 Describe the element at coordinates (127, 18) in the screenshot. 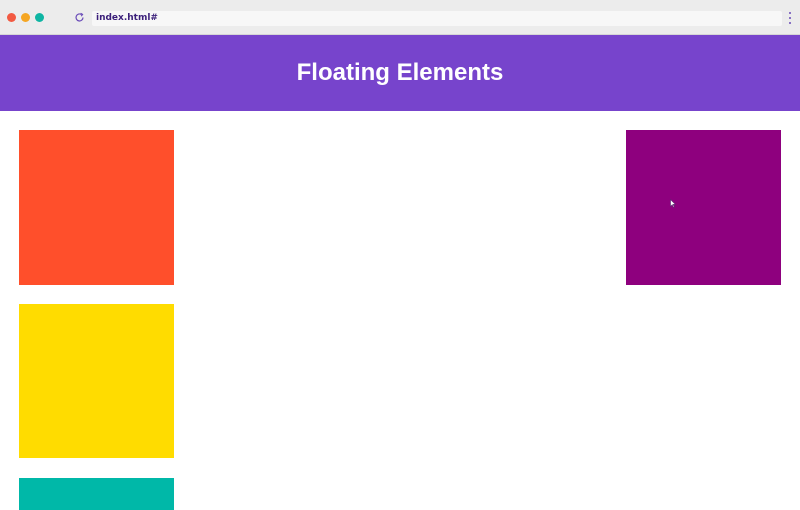

I see `address-bar-url: index.html#` at that location.